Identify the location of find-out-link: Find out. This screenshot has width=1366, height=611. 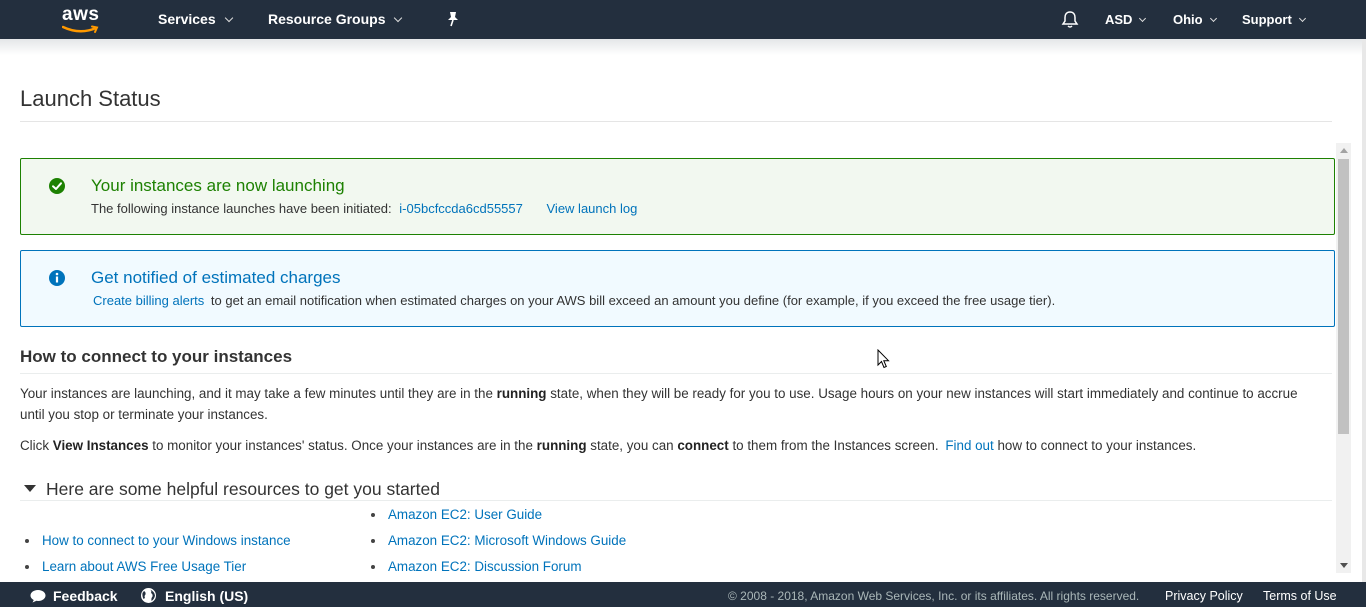
(969, 445).